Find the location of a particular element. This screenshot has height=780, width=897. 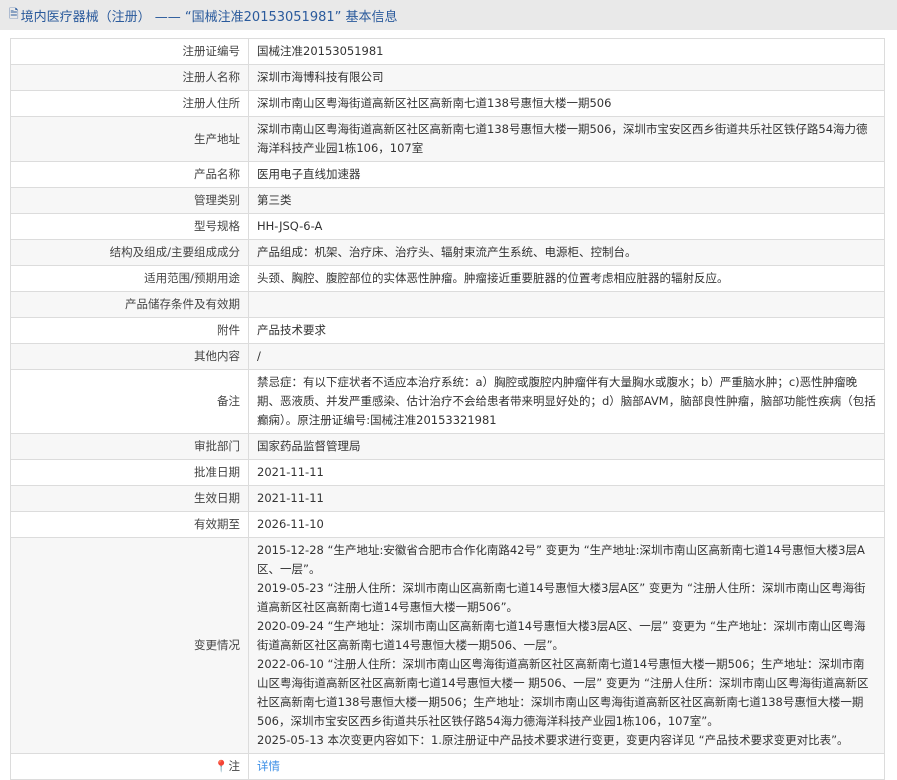

page-title: 境内医疗器械（注册） —— “国械注准20153051981” 基本信息 is located at coordinates (209, 17).